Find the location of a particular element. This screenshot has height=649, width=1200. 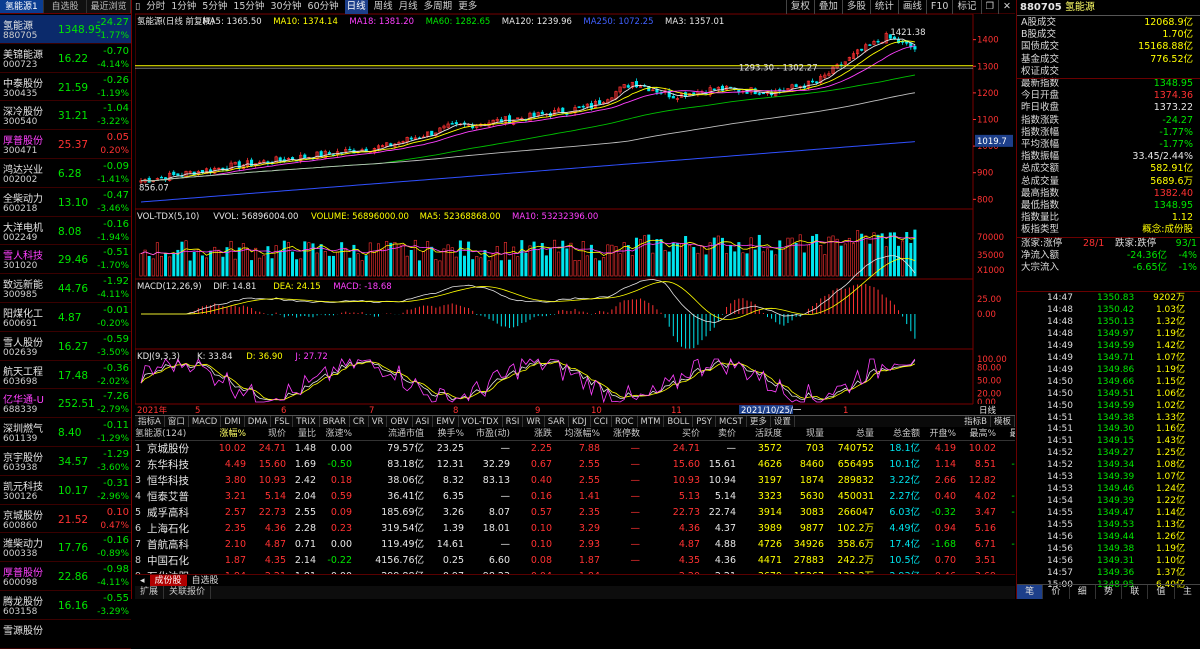

window-close-icon: ✕ is located at coordinates (1006, 7).